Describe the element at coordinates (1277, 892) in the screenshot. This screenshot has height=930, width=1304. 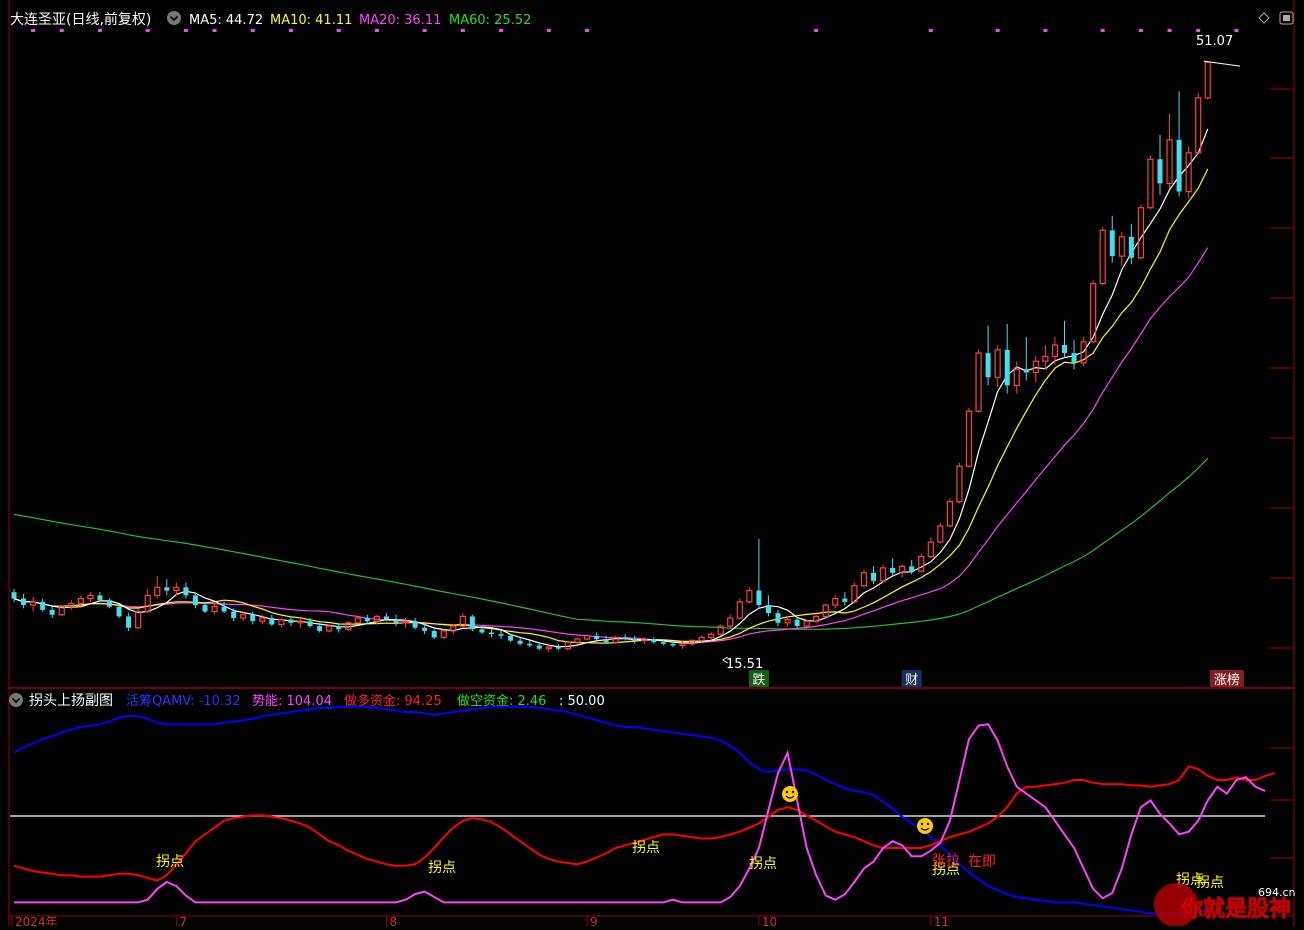
I see `watermark-site: 694.cn` at that location.